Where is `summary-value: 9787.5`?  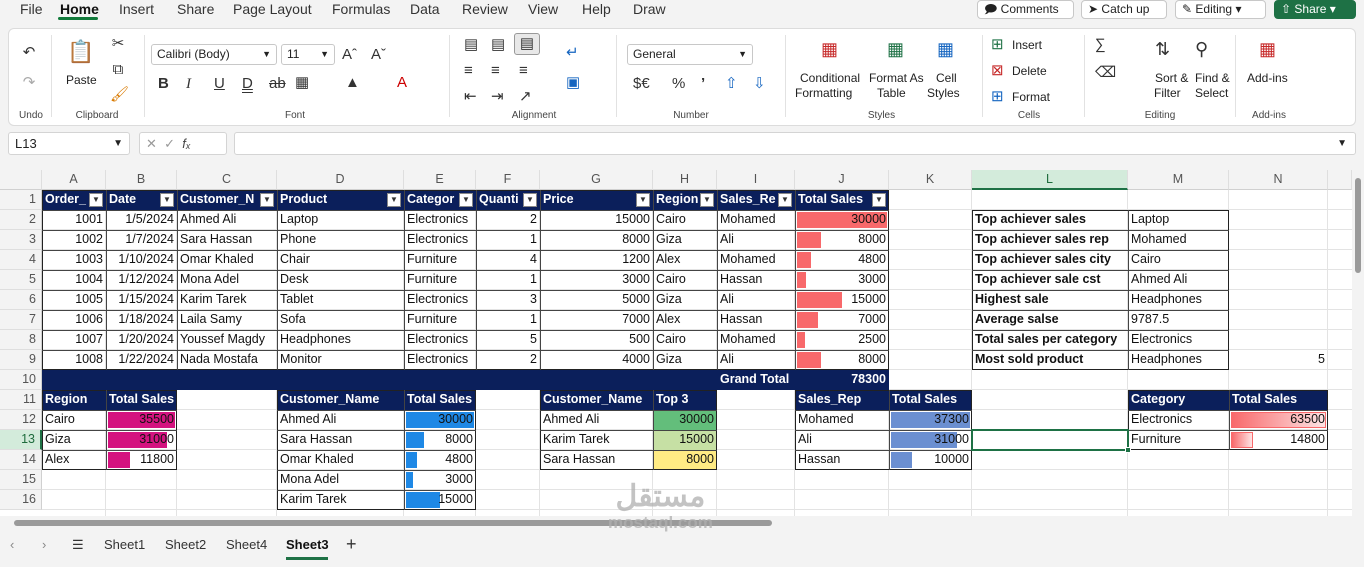 summary-value: 9787.5 is located at coordinates (1178, 320).